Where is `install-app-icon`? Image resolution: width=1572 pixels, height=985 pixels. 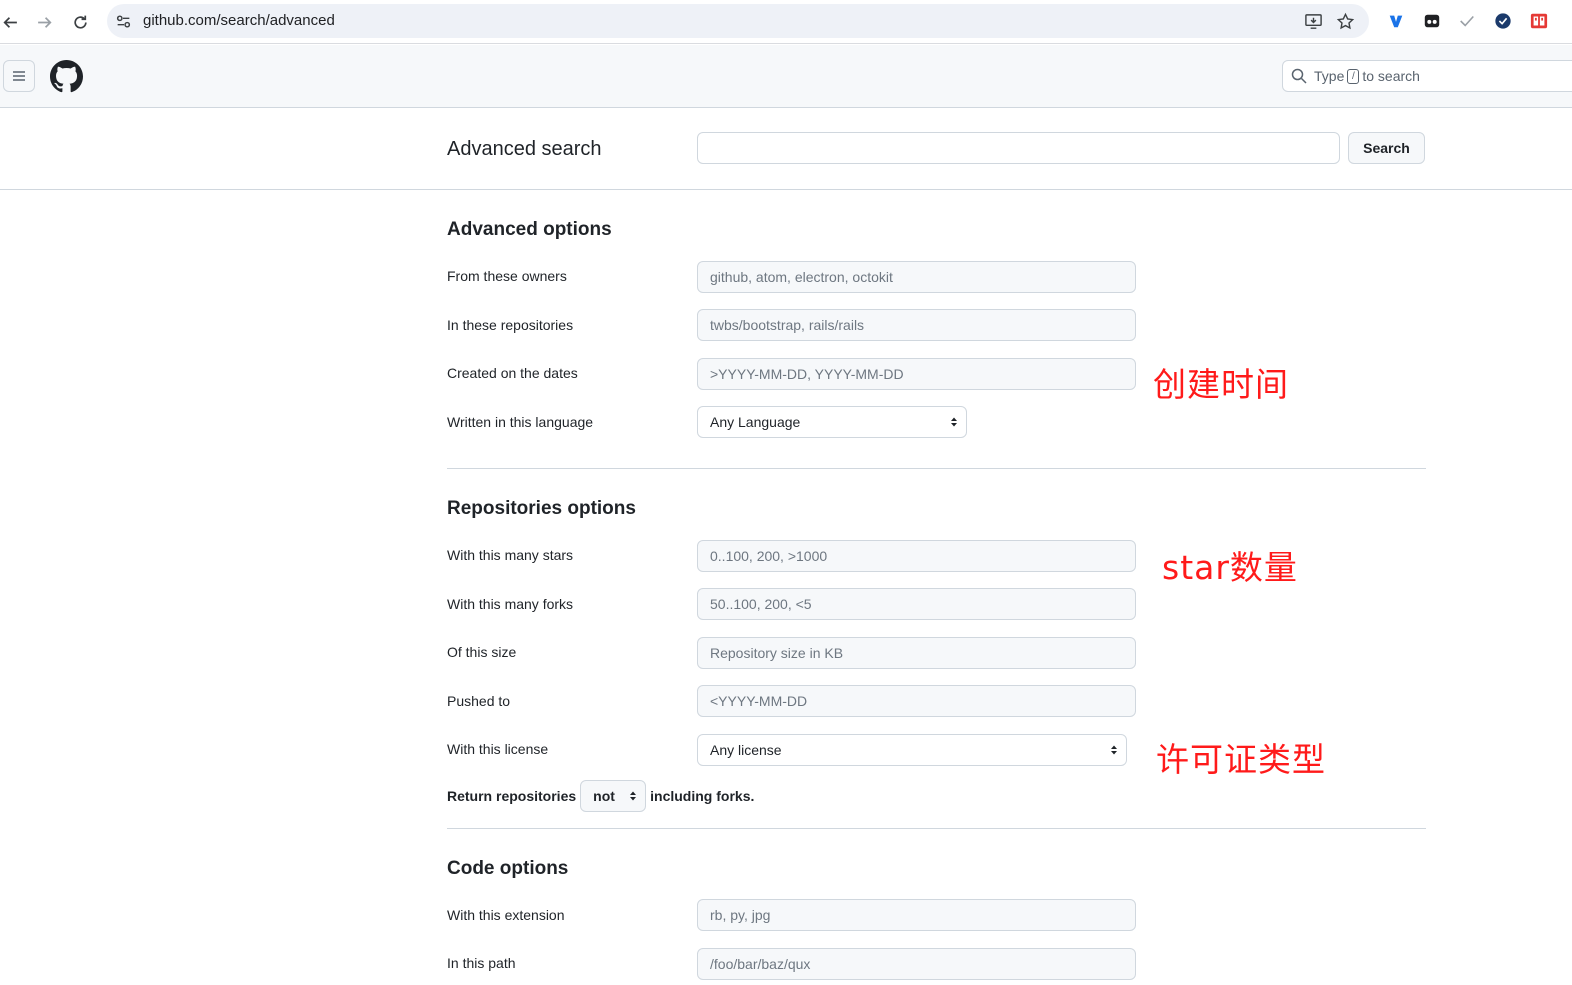
install-app-icon is located at coordinates (1313, 21).